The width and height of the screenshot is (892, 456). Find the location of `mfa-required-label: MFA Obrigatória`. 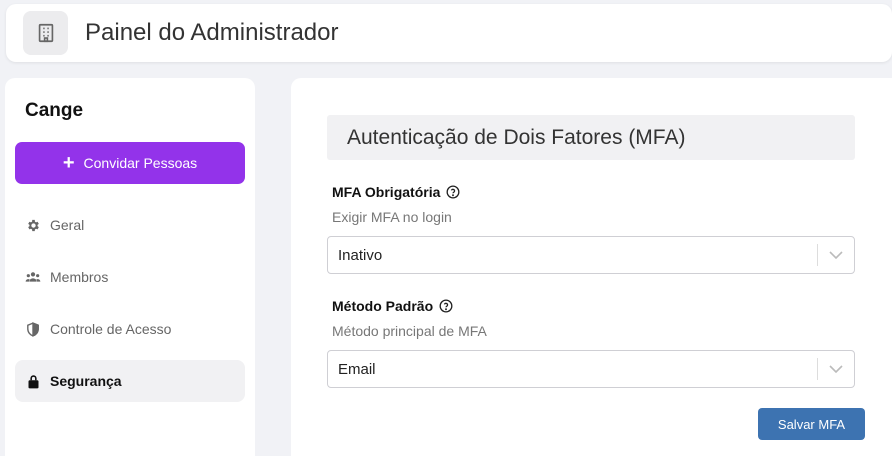

mfa-required-label: MFA Obrigatória is located at coordinates (396, 192).